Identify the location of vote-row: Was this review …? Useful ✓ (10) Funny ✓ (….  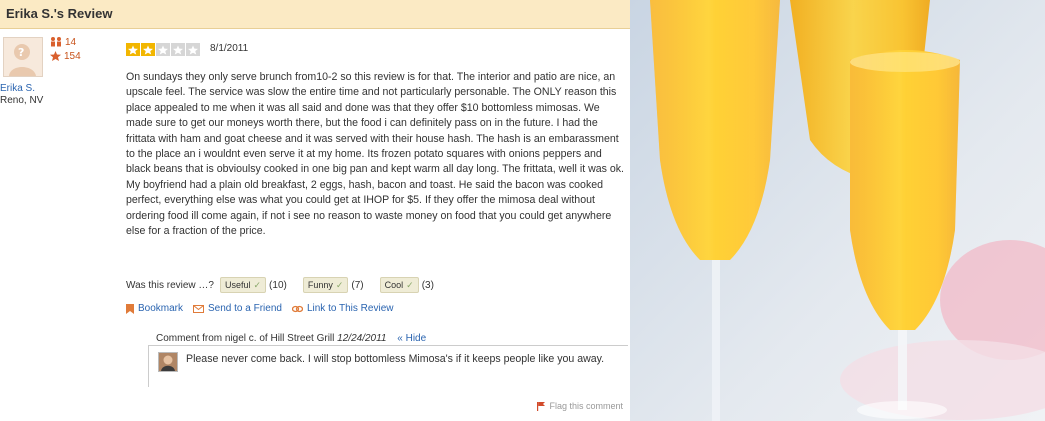
(285, 285).